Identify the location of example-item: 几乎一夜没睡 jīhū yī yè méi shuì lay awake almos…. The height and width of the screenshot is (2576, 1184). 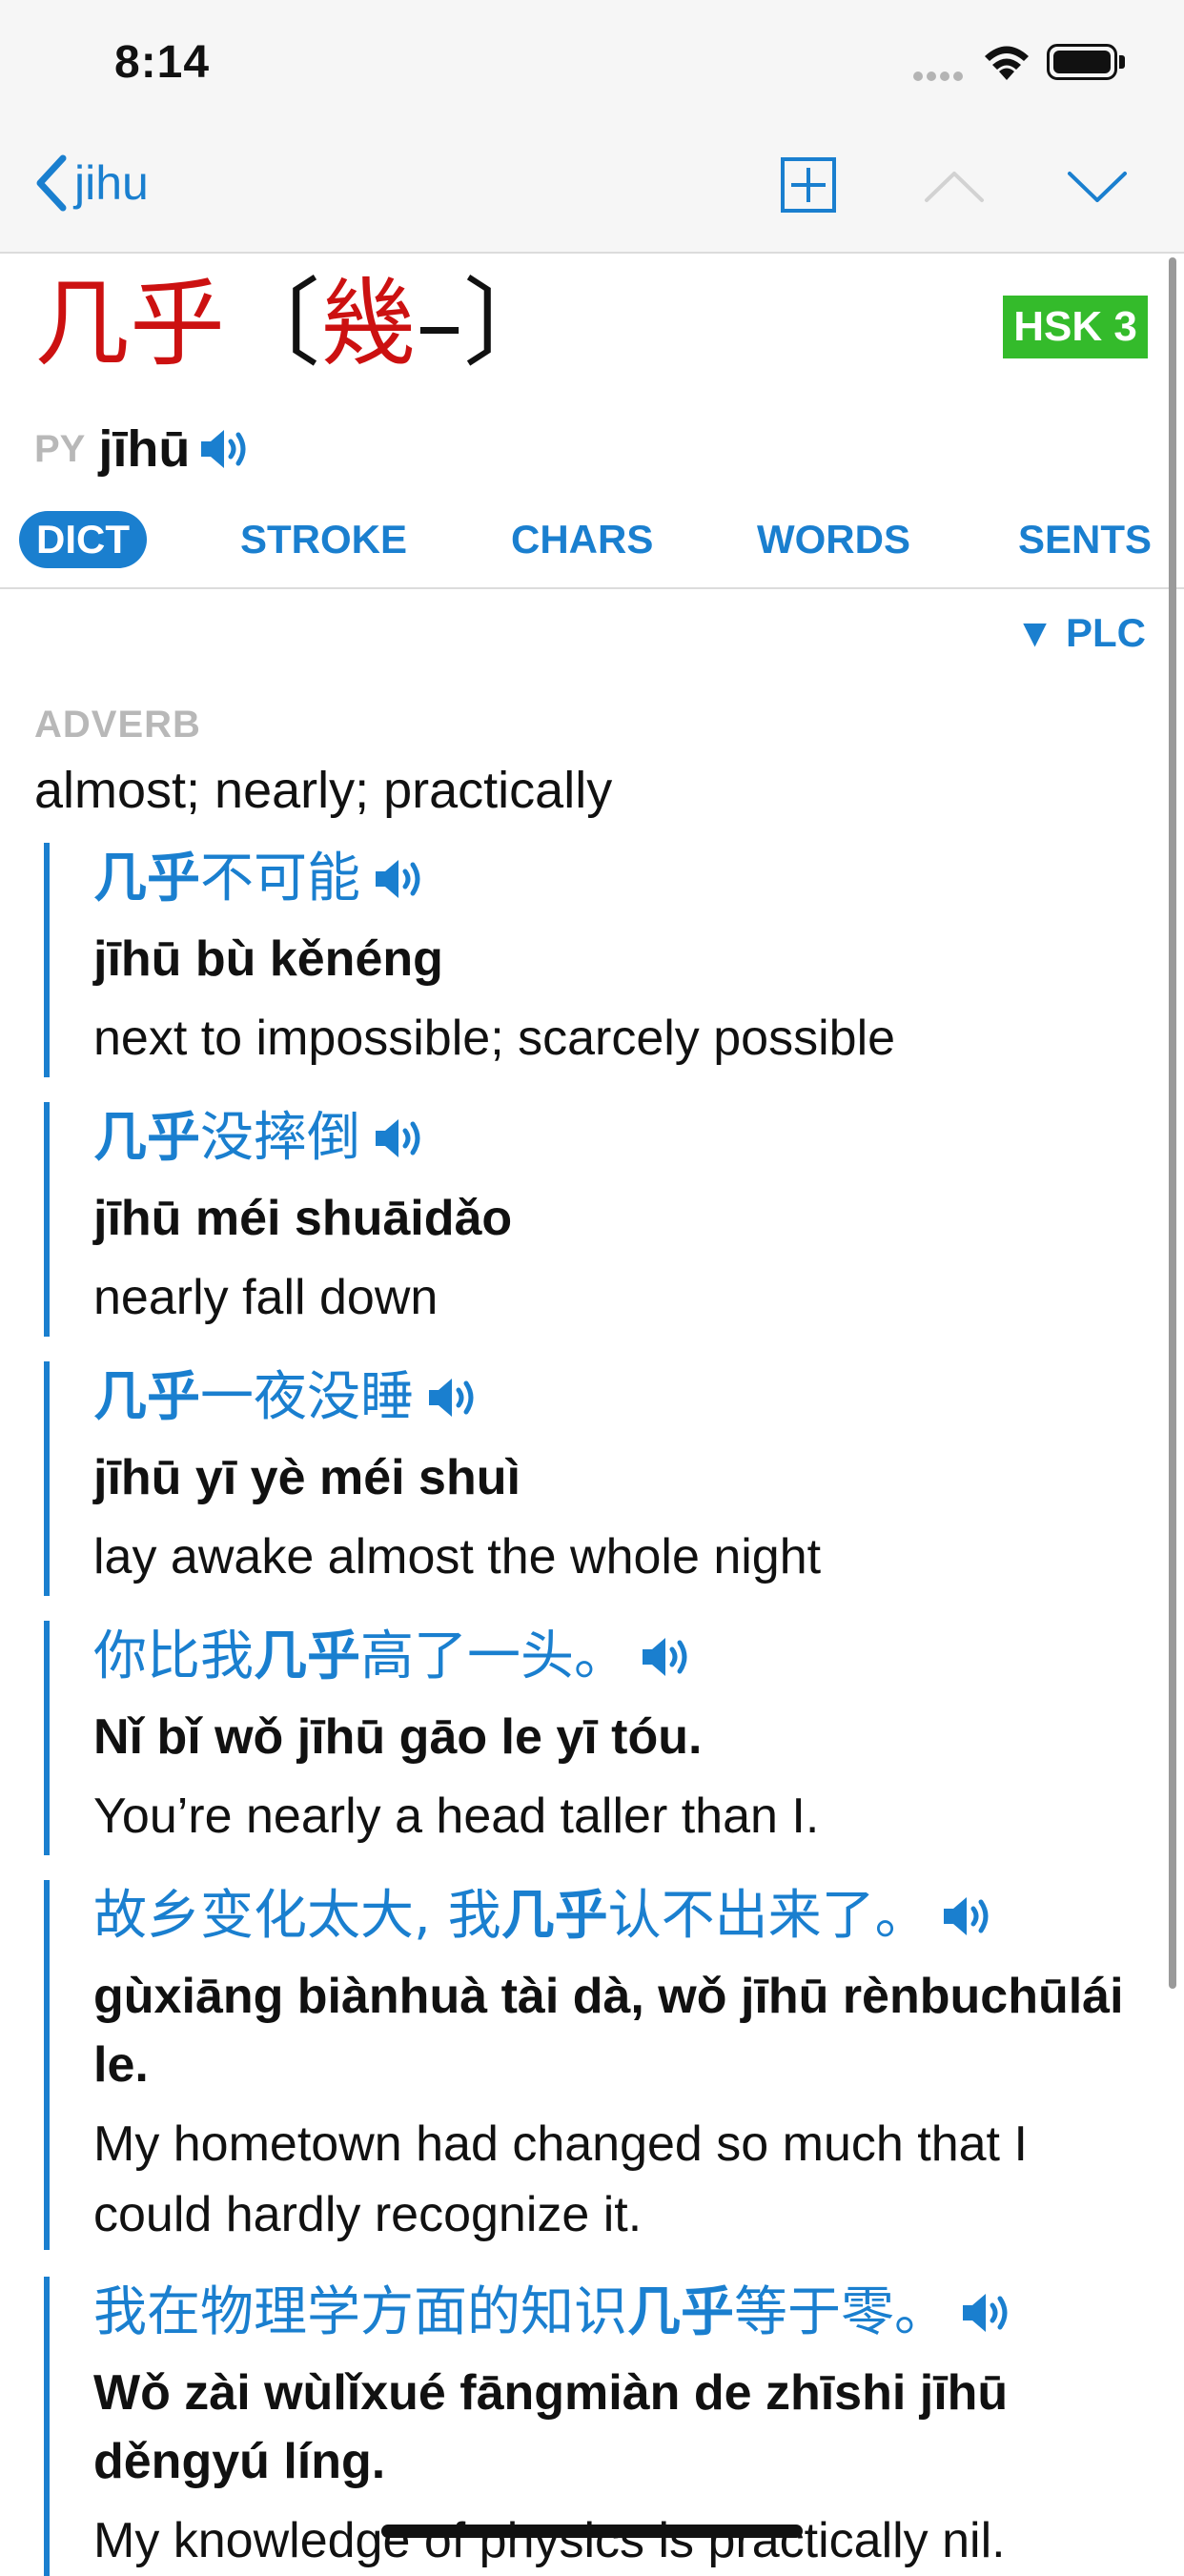
(592, 1478).